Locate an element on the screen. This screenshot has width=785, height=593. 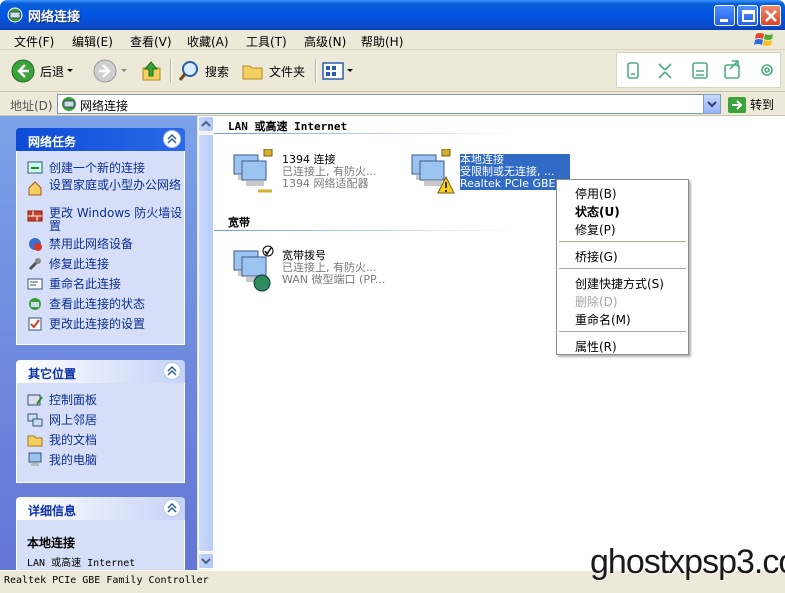
scroll-thumb is located at coordinates (206, 343).